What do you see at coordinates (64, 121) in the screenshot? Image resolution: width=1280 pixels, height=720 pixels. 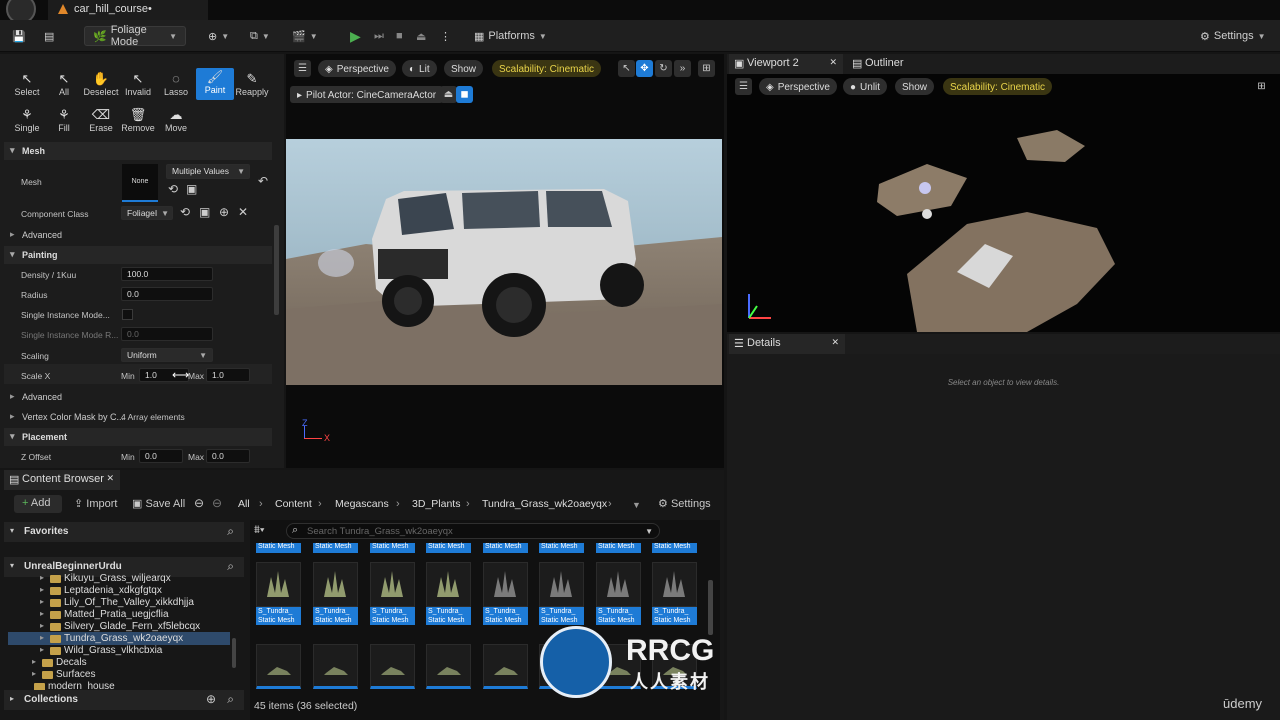 I see `tool-fill: ⚘ Fill` at bounding box center [64, 121].